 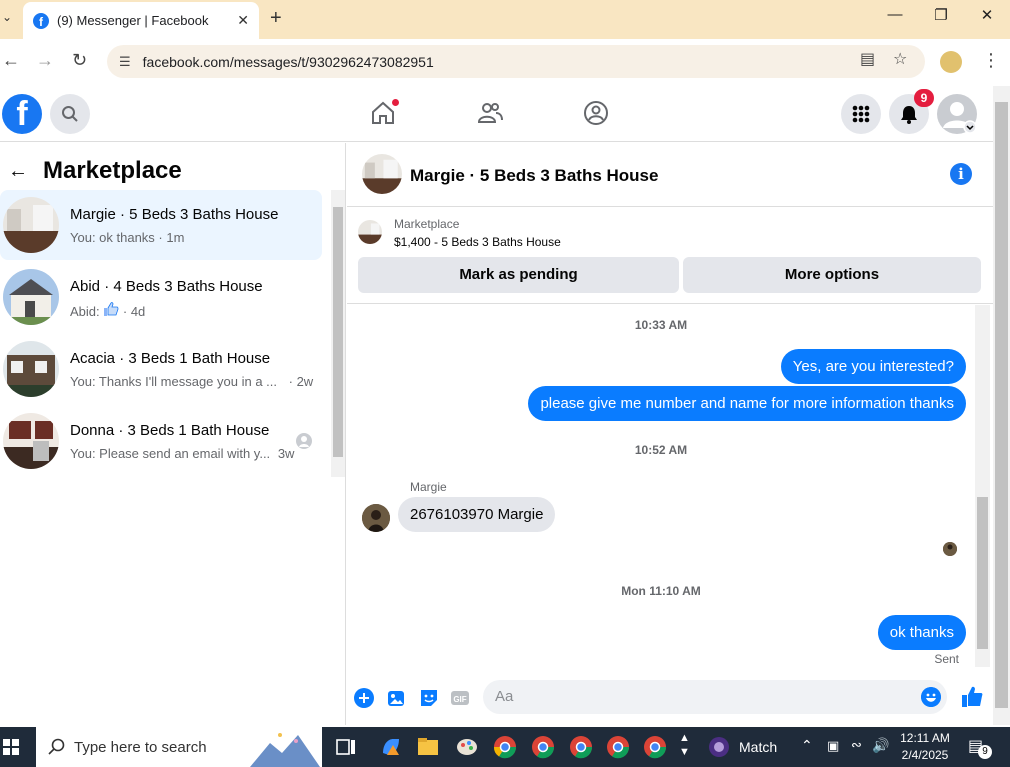 What do you see at coordinates (376, 518) in the screenshot?
I see `sender-avatar` at bounding box center [376, 518].